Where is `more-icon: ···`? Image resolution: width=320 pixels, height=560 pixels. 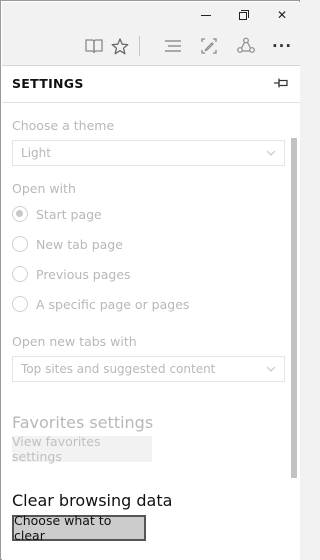 more-icon: ··· is located at coordinates (282, 46).